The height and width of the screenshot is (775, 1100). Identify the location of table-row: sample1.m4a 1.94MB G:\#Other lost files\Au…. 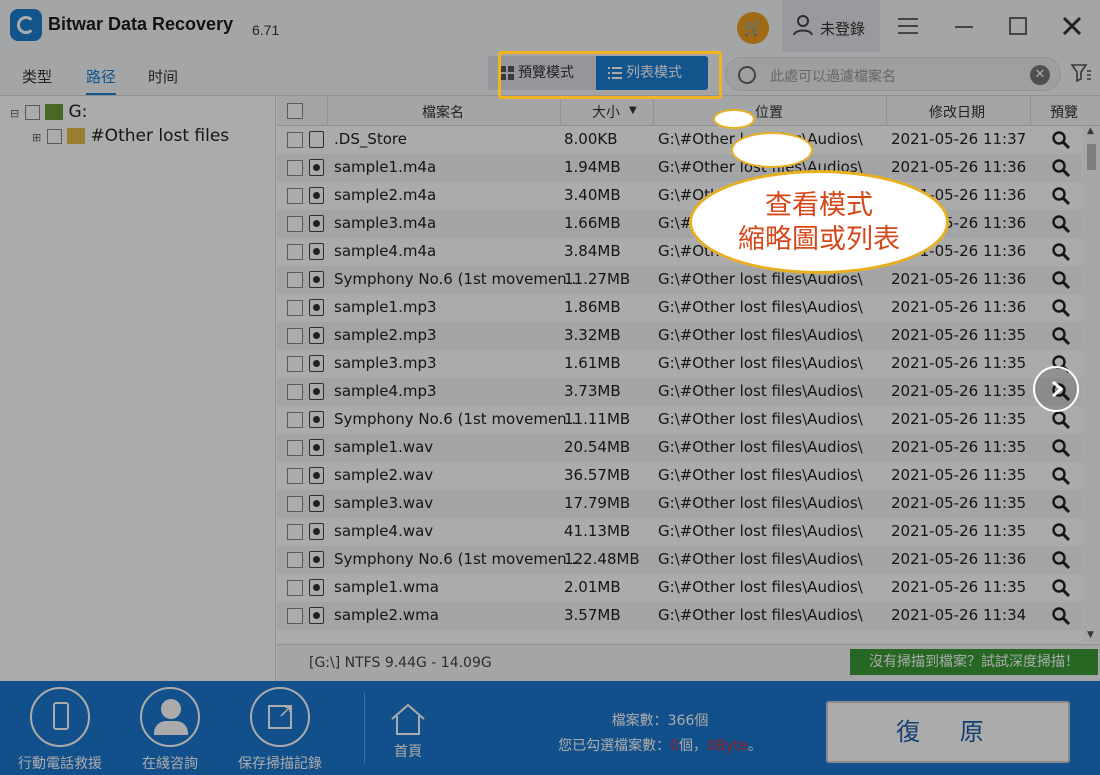
(679, 168).